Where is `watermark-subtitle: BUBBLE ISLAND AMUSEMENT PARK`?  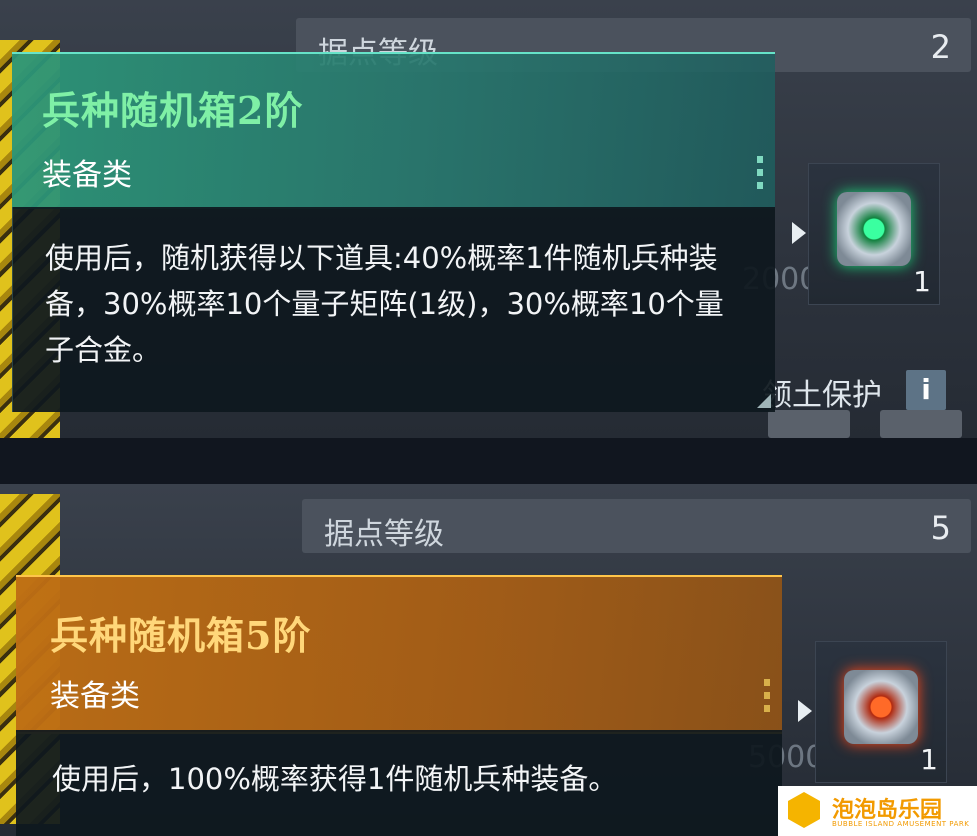
watermark-subtitle: BUBBLE ISLAND AMUSEMENT PARK is located at coordinates (901, 824).